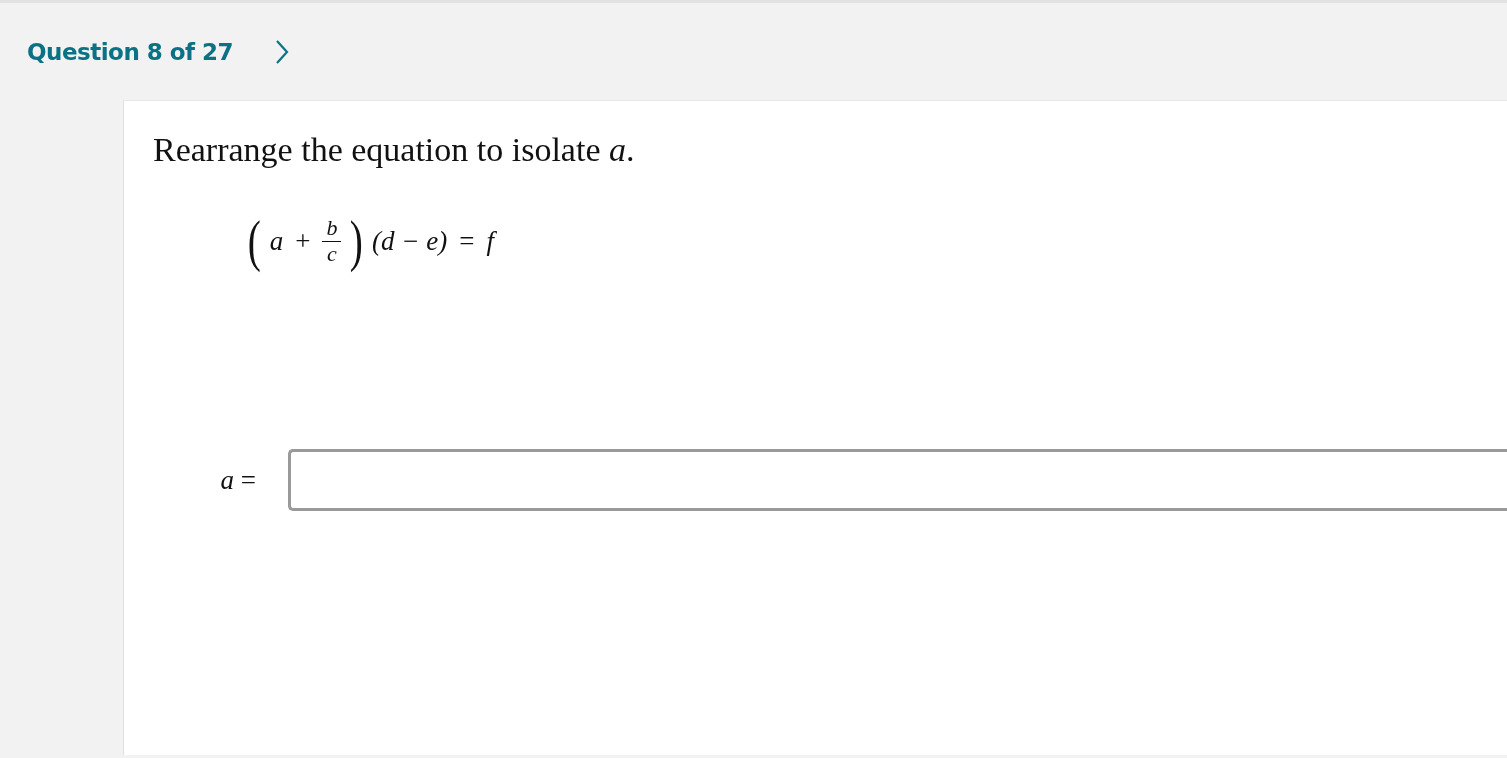 The width and height of the screenshot is (1507, 758). What do you see at coordinates (467, 241) in the screenshot?
I see `math-symbol: =` at bounding box center [467, 241].